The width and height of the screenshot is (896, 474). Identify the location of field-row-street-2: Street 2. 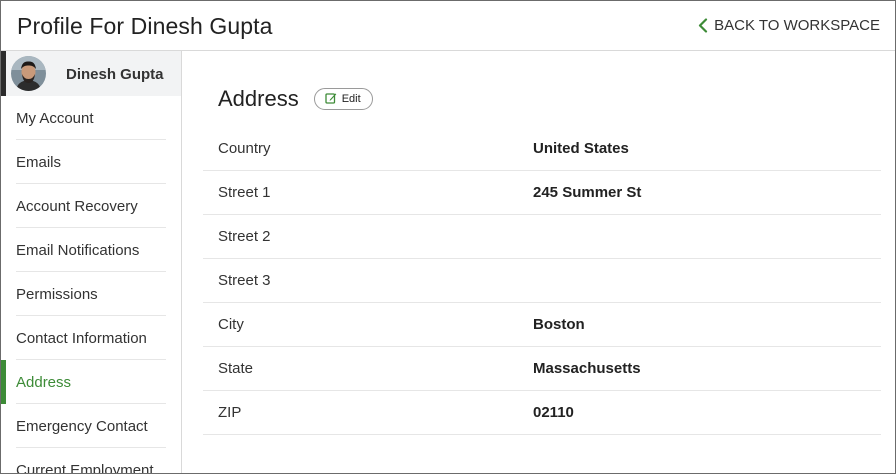
(542, 237).